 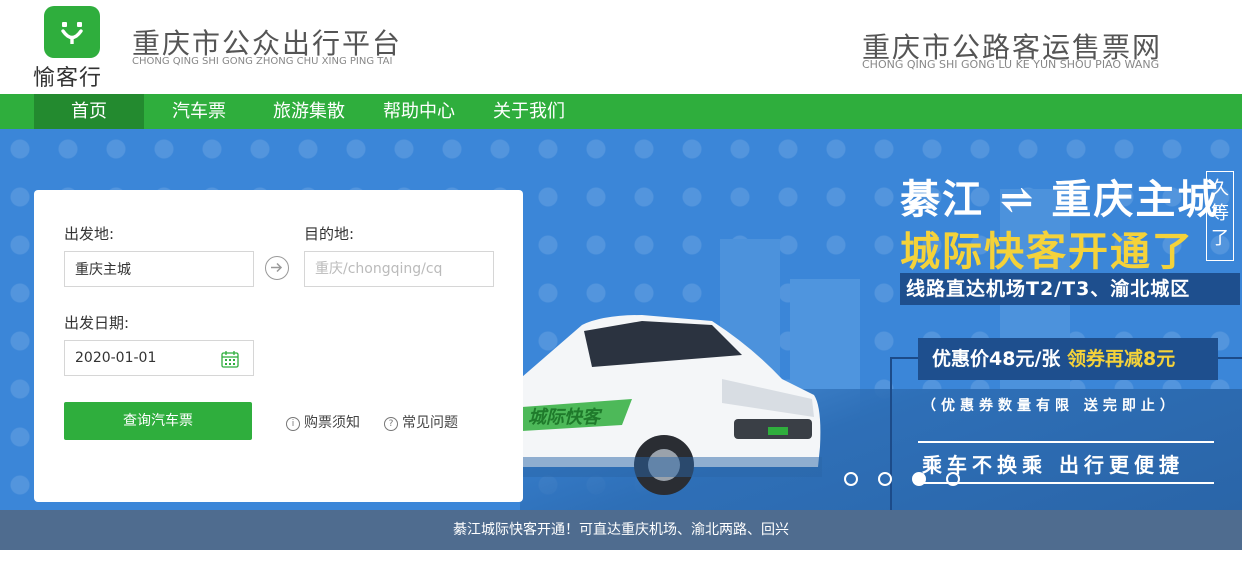 I want to click on date-label: 出发日期:, so click(x=97, y=323).